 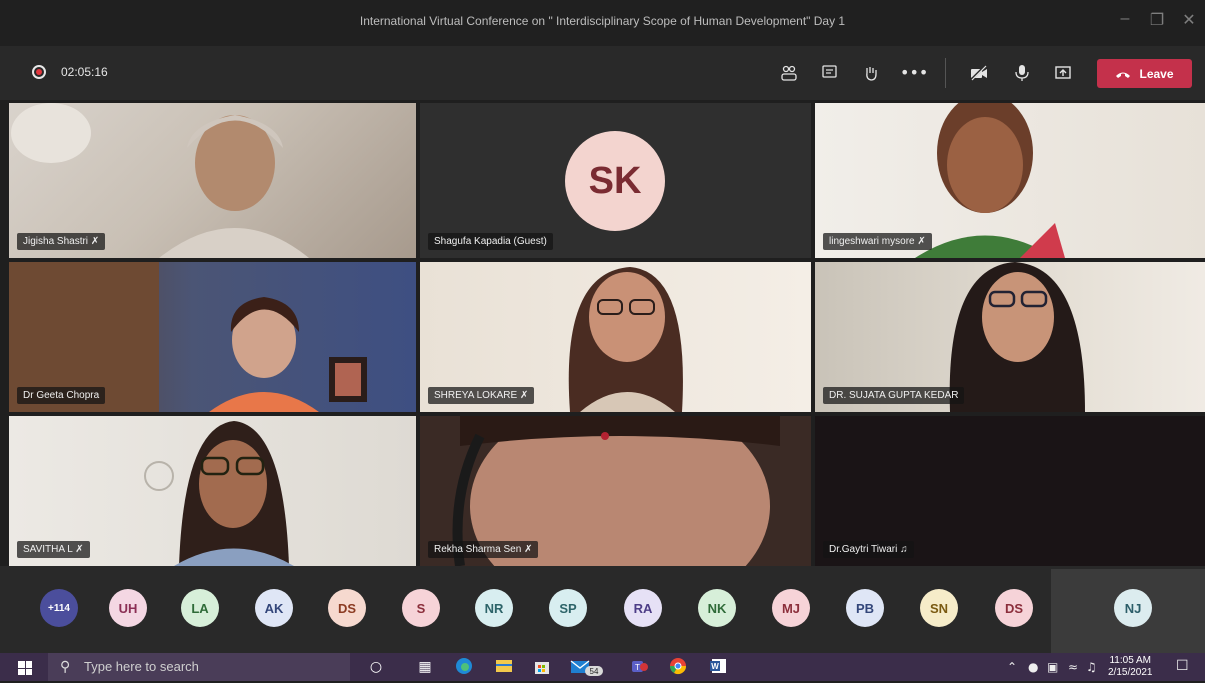 I want to click on participant-name: Jigisha Shastri, so click(x=56, y=241).